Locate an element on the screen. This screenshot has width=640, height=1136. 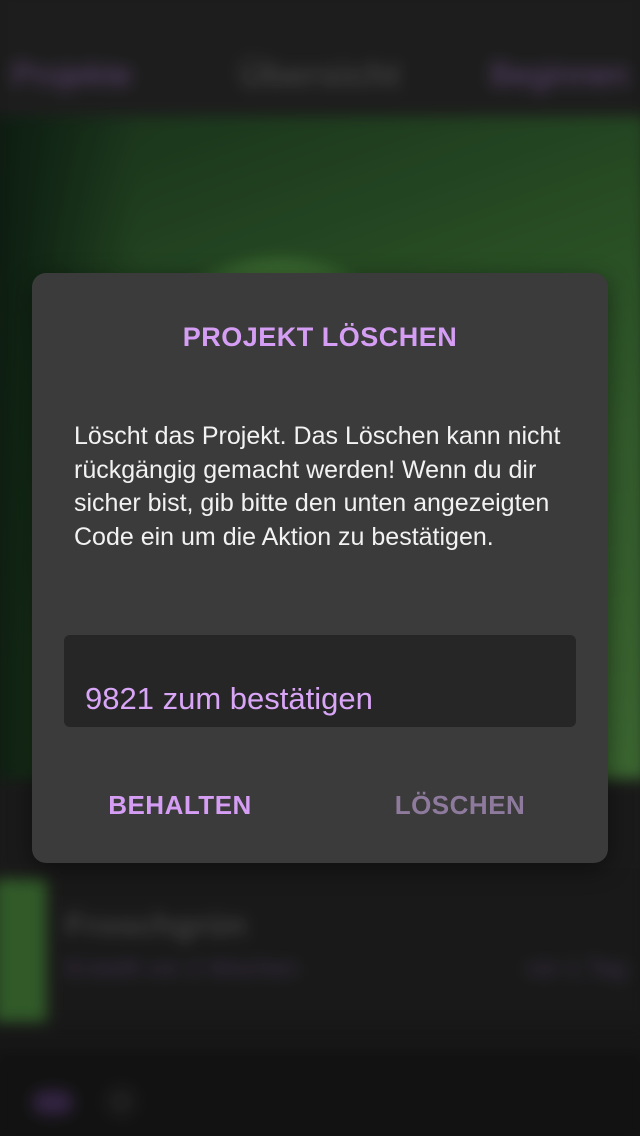
keep-button: BEHALTEN is located at coordinates (180, 805).